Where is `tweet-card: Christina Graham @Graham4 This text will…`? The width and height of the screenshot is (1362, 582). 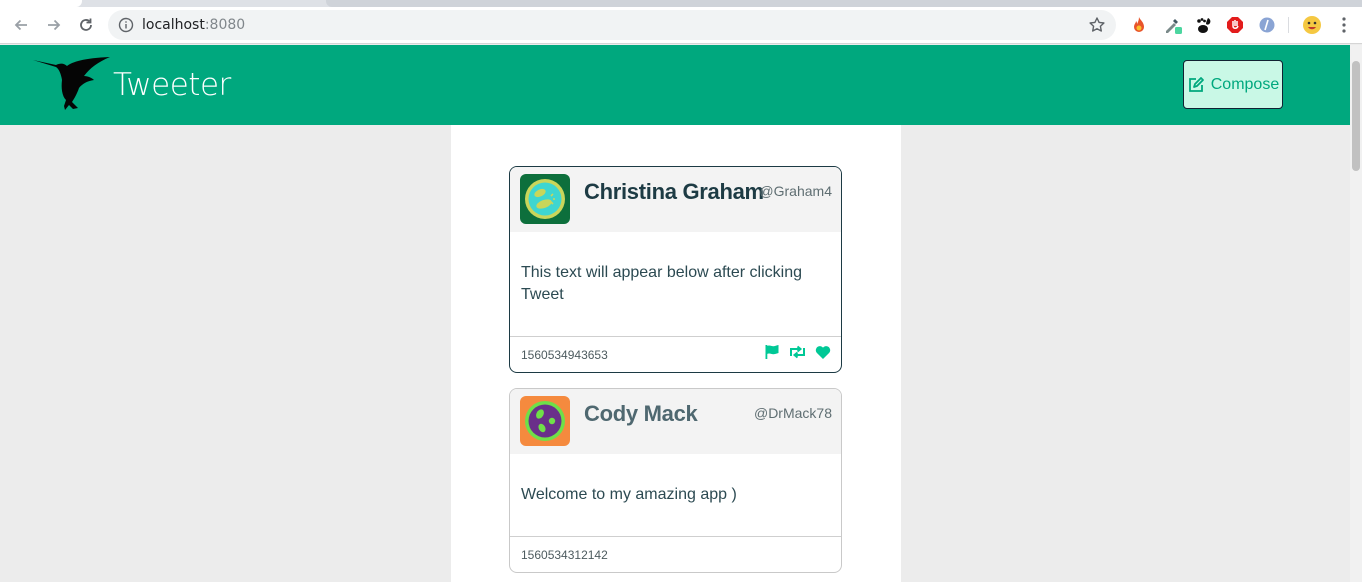
tweet-card: Christina Graham @Graham4 This text will… is located at coordinates (675, 269).